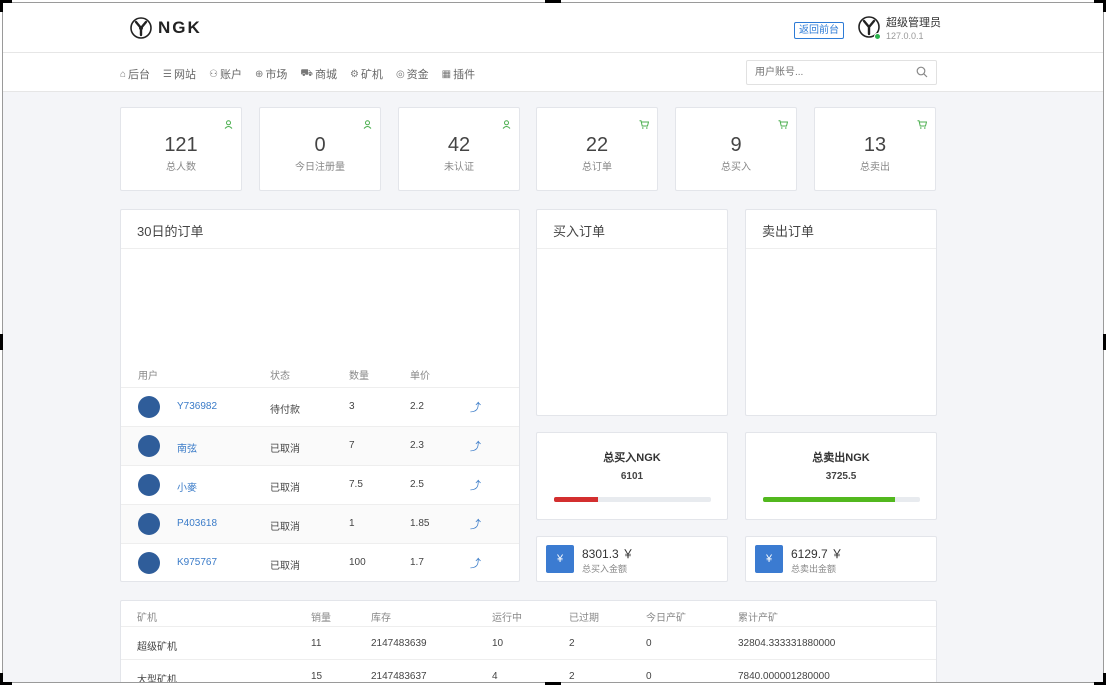 The image size is (1106, 685). Describe the element at coordinates (417, 484) in the screenshot. I see `order-price: 2.5` at that location.